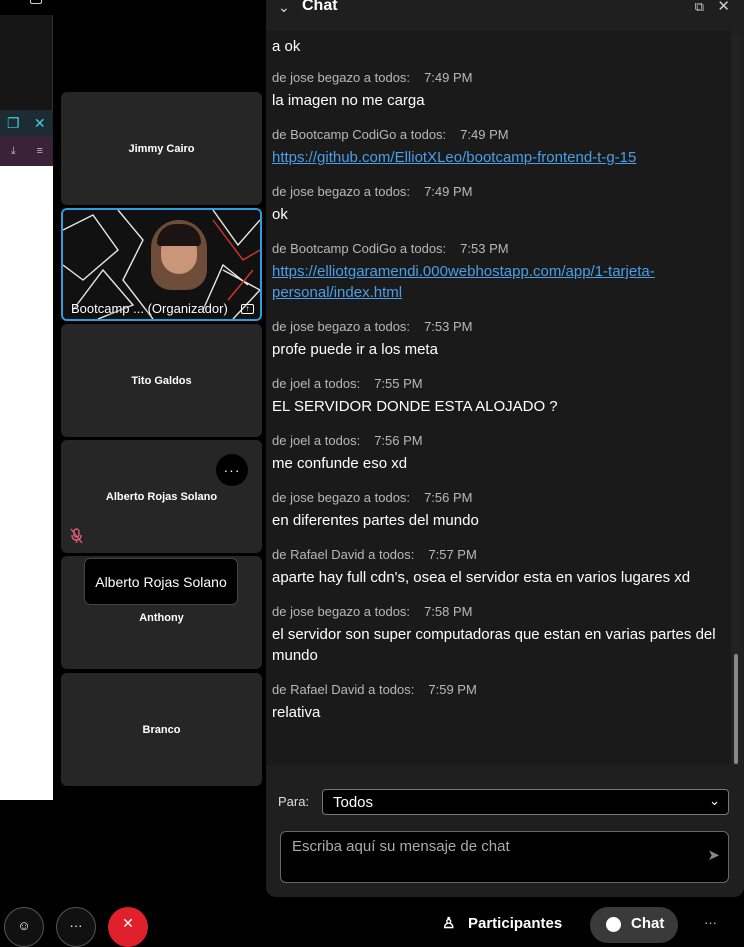 This screenshot has height=947, width=744. Describe the element at coordinates (498, 498) in the screenshot. I see `chat-message-meta: de jose begazo a todos: 7:56 PM` at that location.